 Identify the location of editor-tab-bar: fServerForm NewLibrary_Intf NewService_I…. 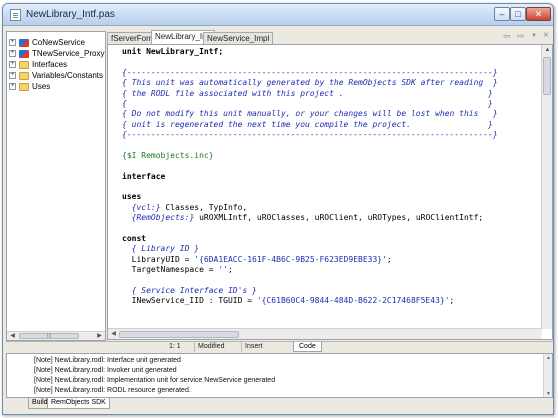
(330, 37).